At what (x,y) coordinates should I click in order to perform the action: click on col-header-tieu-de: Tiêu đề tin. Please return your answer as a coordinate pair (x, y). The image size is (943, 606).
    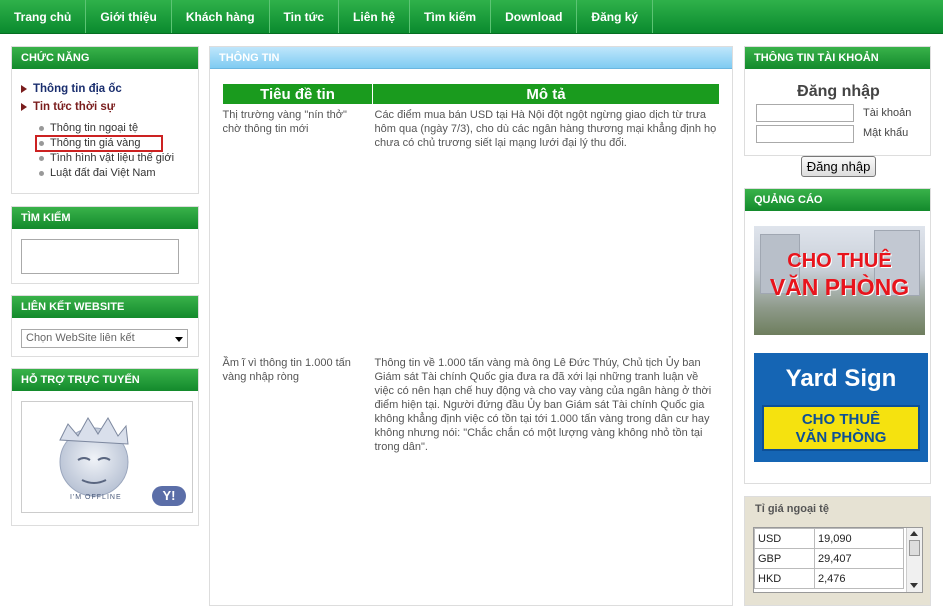
    Looking at the image, I should click on (297, 94).